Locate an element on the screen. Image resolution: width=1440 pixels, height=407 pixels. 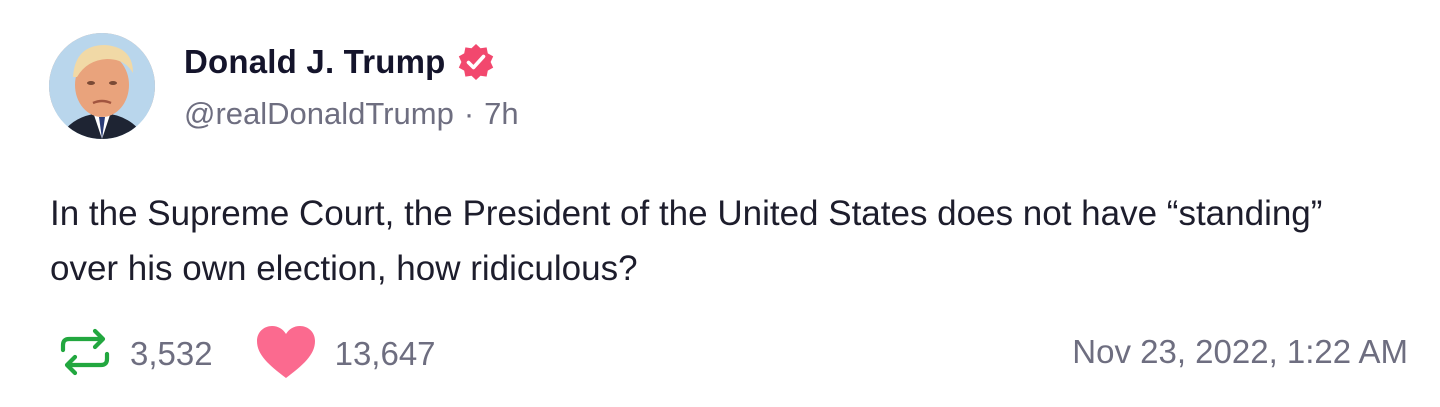
post-age: 7h is located at coordinates (501, 114).